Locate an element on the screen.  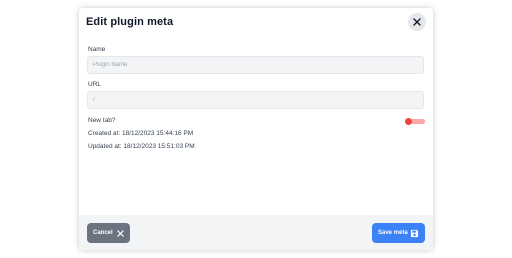
dialog-title: Edit plugin meta is located at coordinates (130, 22).